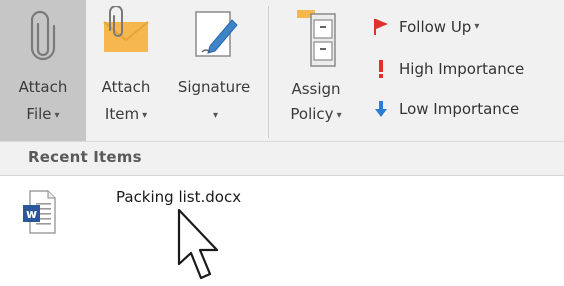 Image resolution: width=564 pixels, height=286 pixels. I want to click on svg-text: w, so click(31, 214).